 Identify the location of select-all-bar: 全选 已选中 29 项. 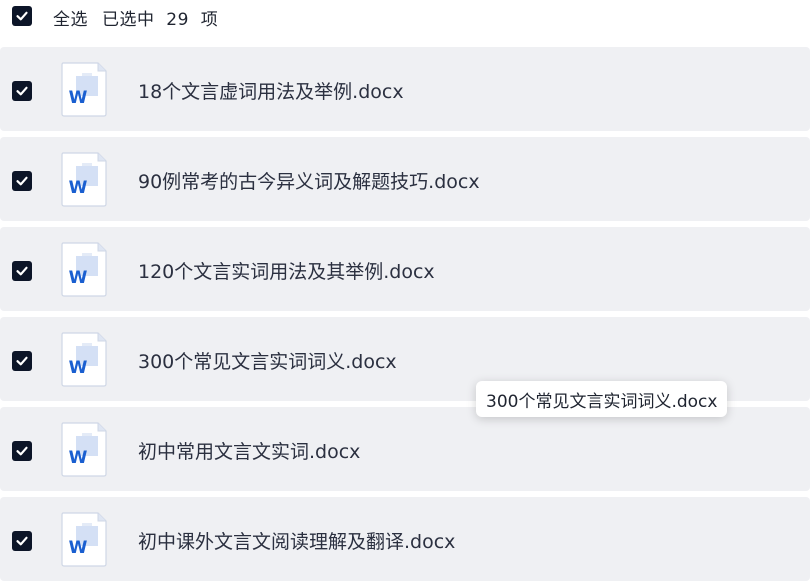
(405, 22).